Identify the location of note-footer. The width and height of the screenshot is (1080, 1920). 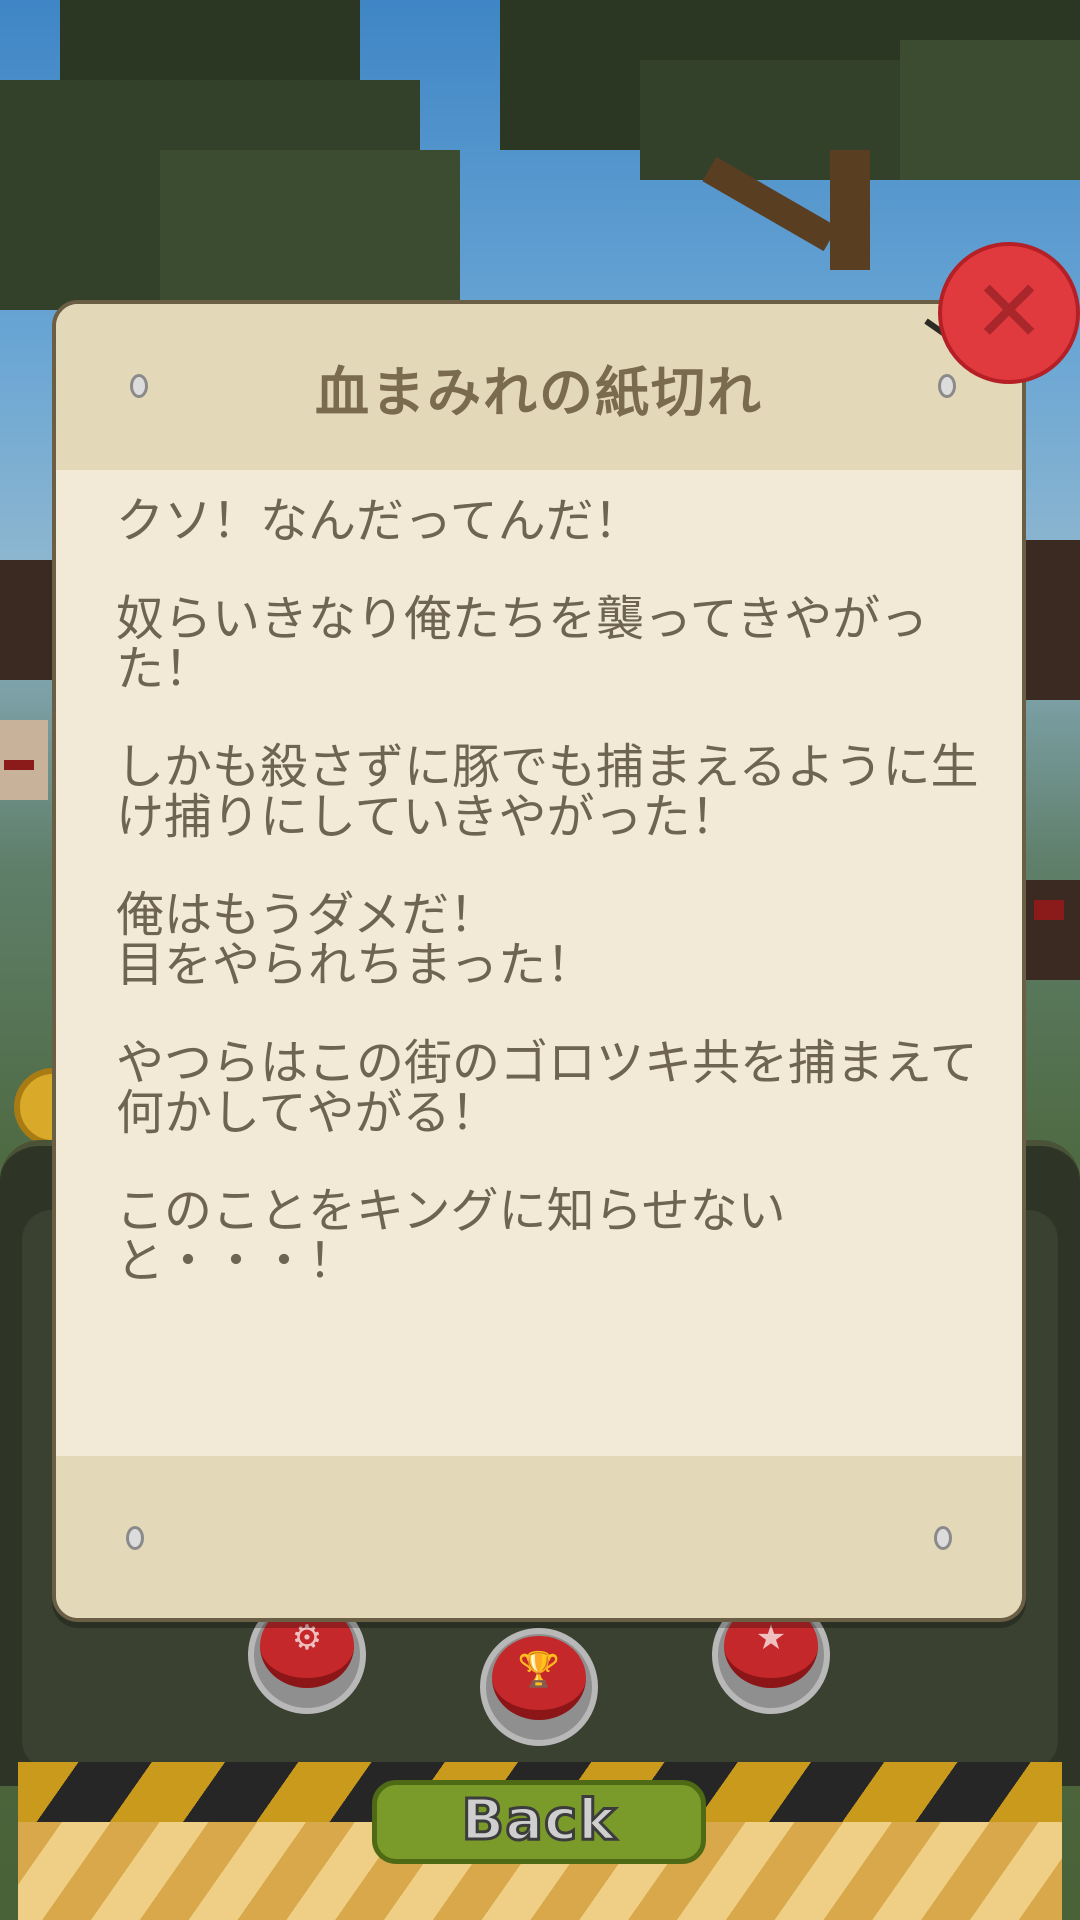
(539, 1537).